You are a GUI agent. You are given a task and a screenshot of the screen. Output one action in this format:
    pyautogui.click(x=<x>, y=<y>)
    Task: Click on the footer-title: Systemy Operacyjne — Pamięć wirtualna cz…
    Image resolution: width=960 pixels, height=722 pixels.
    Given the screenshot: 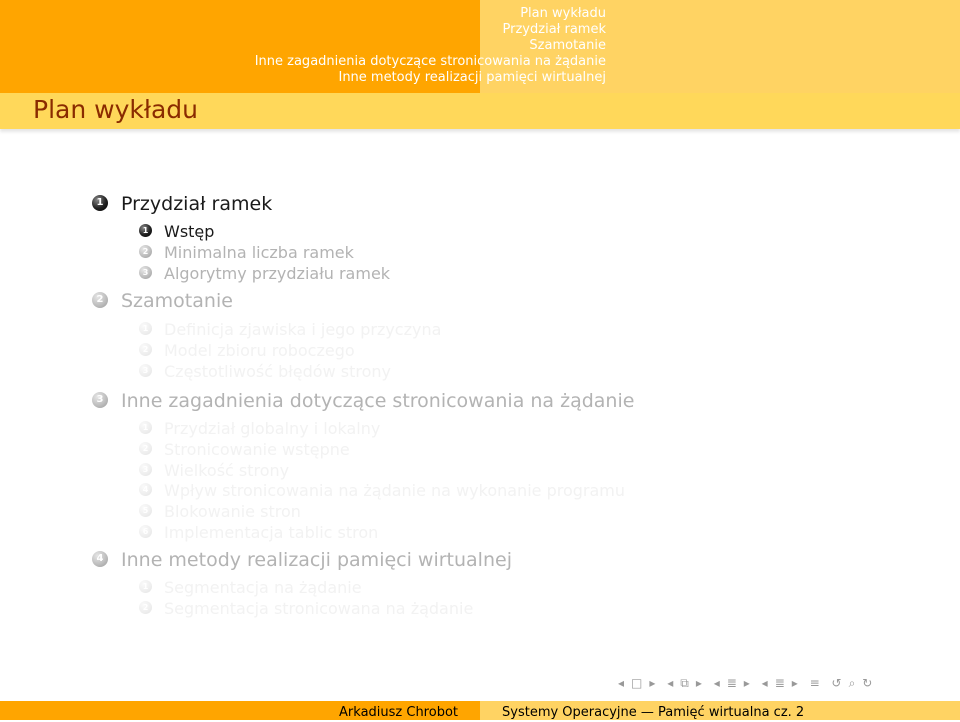 What is the action you would take?
    pyautogui.click(x=653, y=712)
    